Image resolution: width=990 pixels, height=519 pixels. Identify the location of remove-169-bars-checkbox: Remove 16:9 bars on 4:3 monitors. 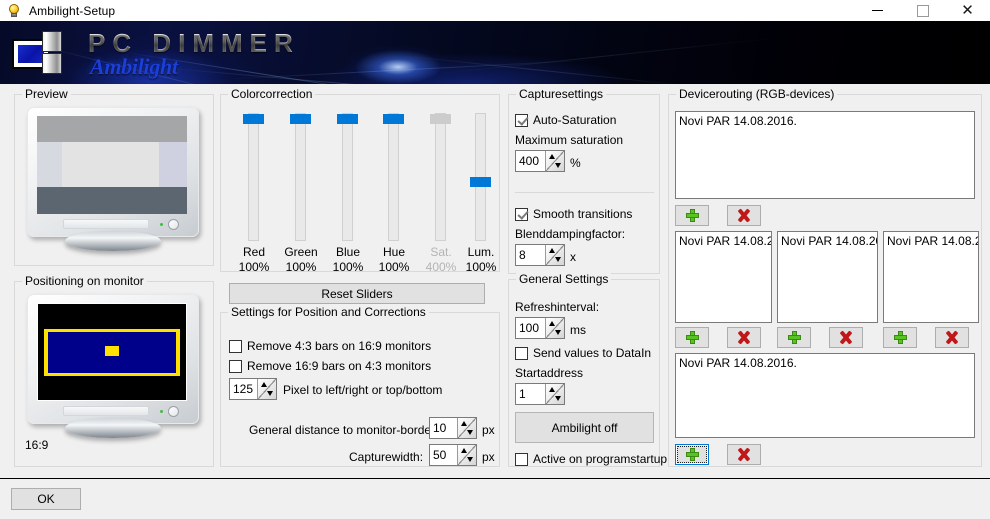
(330, 366).